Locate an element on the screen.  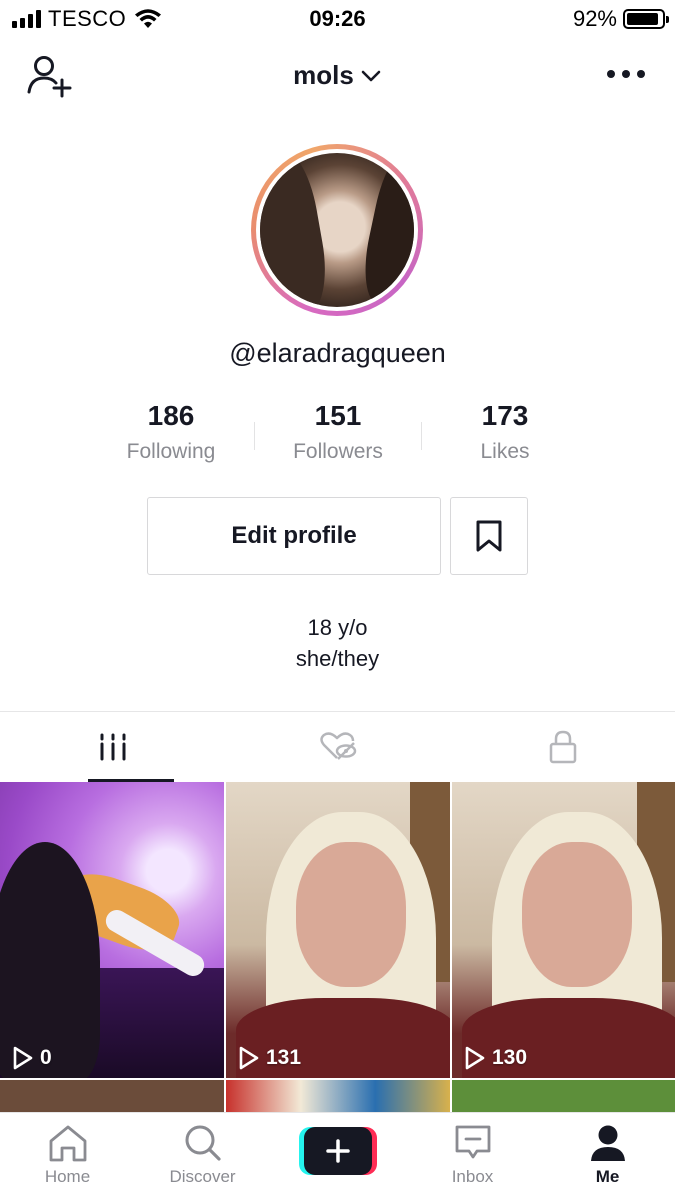
tab-videos is located at coordinates (112, 747).